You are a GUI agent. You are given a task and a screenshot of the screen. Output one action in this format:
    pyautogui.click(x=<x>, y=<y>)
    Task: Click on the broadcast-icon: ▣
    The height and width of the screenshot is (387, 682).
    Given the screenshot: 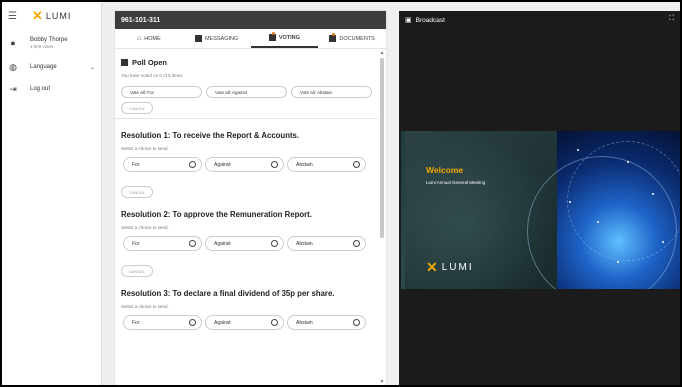 What is the action you would take?
    pyautogui.click(x=408, y=20)
    